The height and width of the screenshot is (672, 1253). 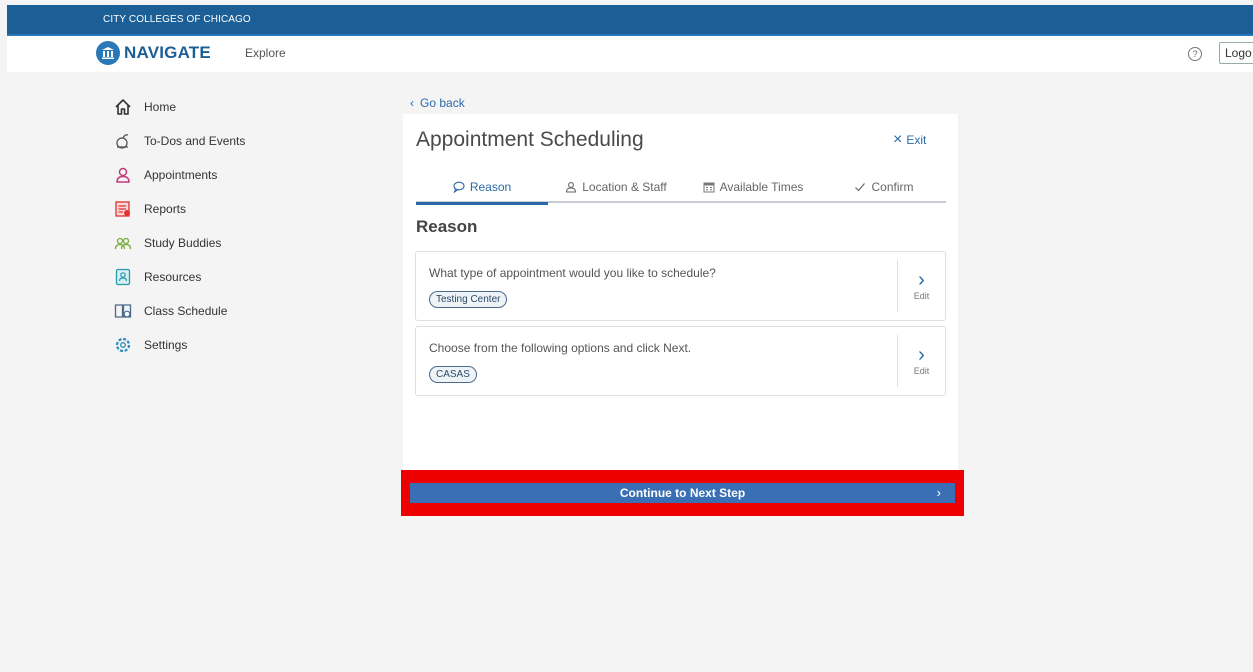 I want to click on speech-bubble-icon, so click(x=459, y=187).